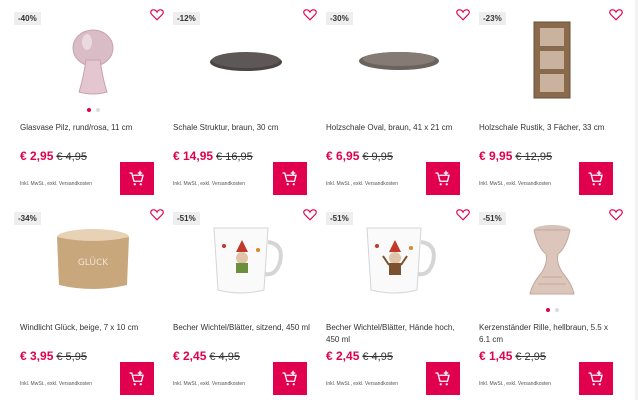  I want to click on product-image: GLÜCK, so click(93, 260).